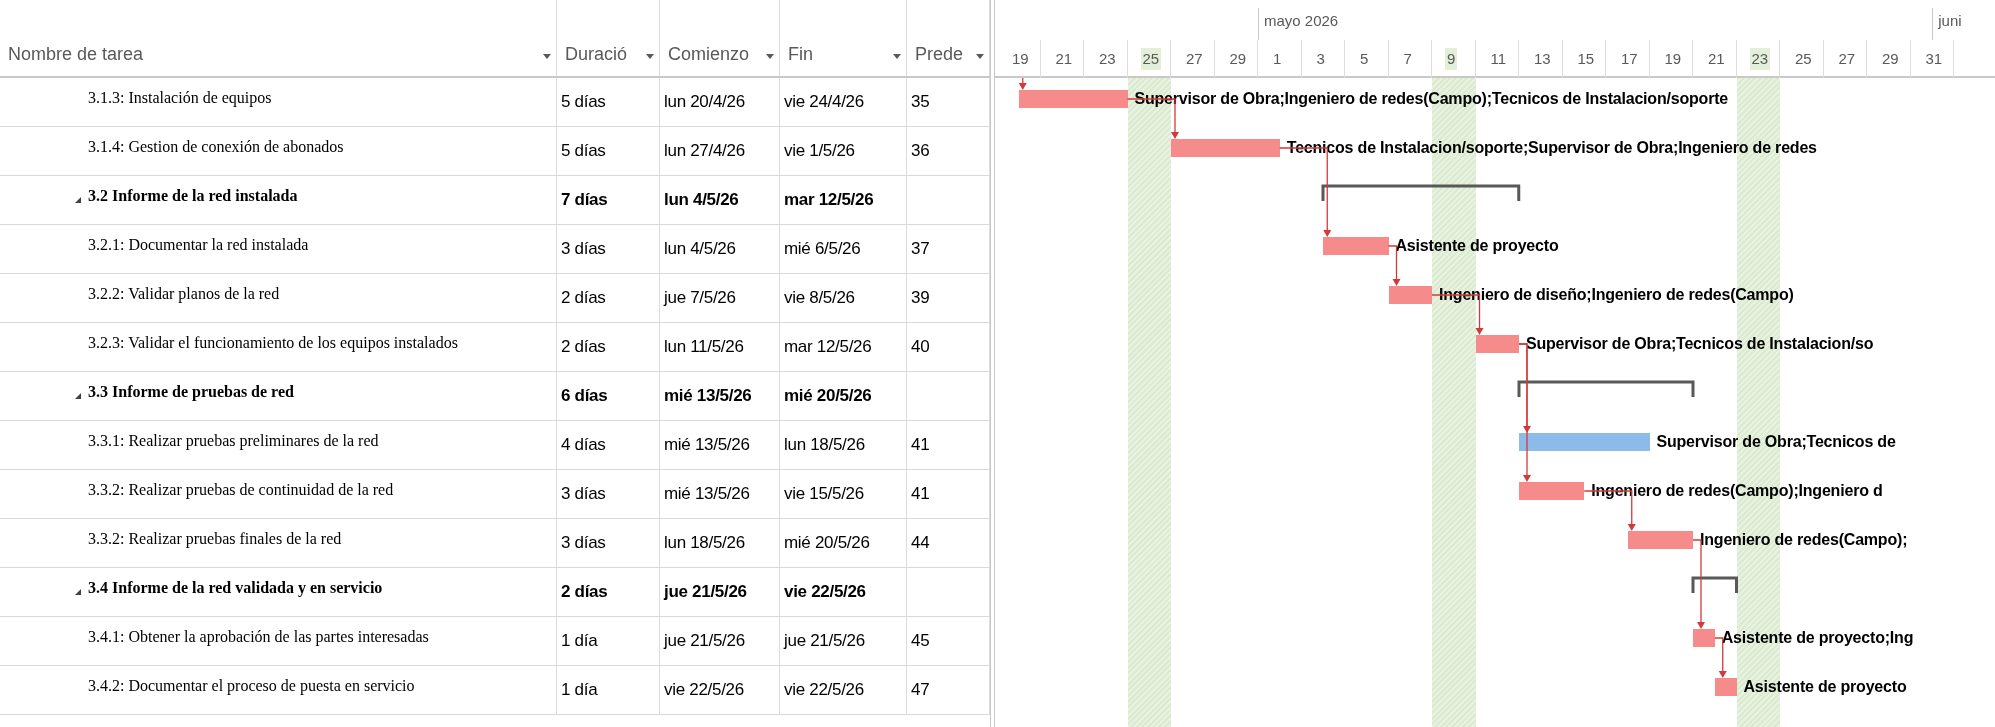  Describe the element at coordinates (920, 543) in the screenshot. I see `table-cell-text: 44` at that location.